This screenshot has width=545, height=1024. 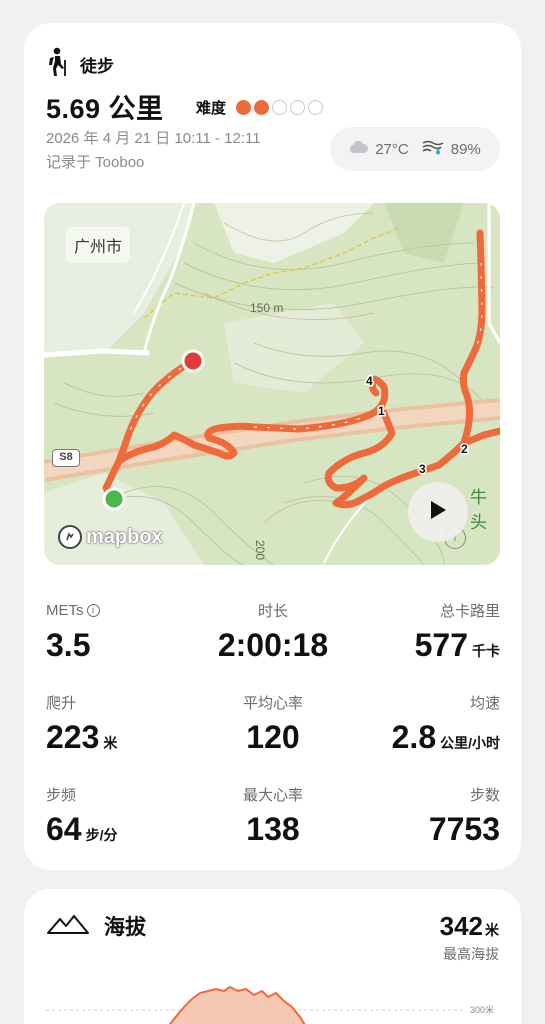 What do you see at coordinates (422, 469) in the screenshot?
I see `route-marker-3: 3` at bounding box center [422, 469].